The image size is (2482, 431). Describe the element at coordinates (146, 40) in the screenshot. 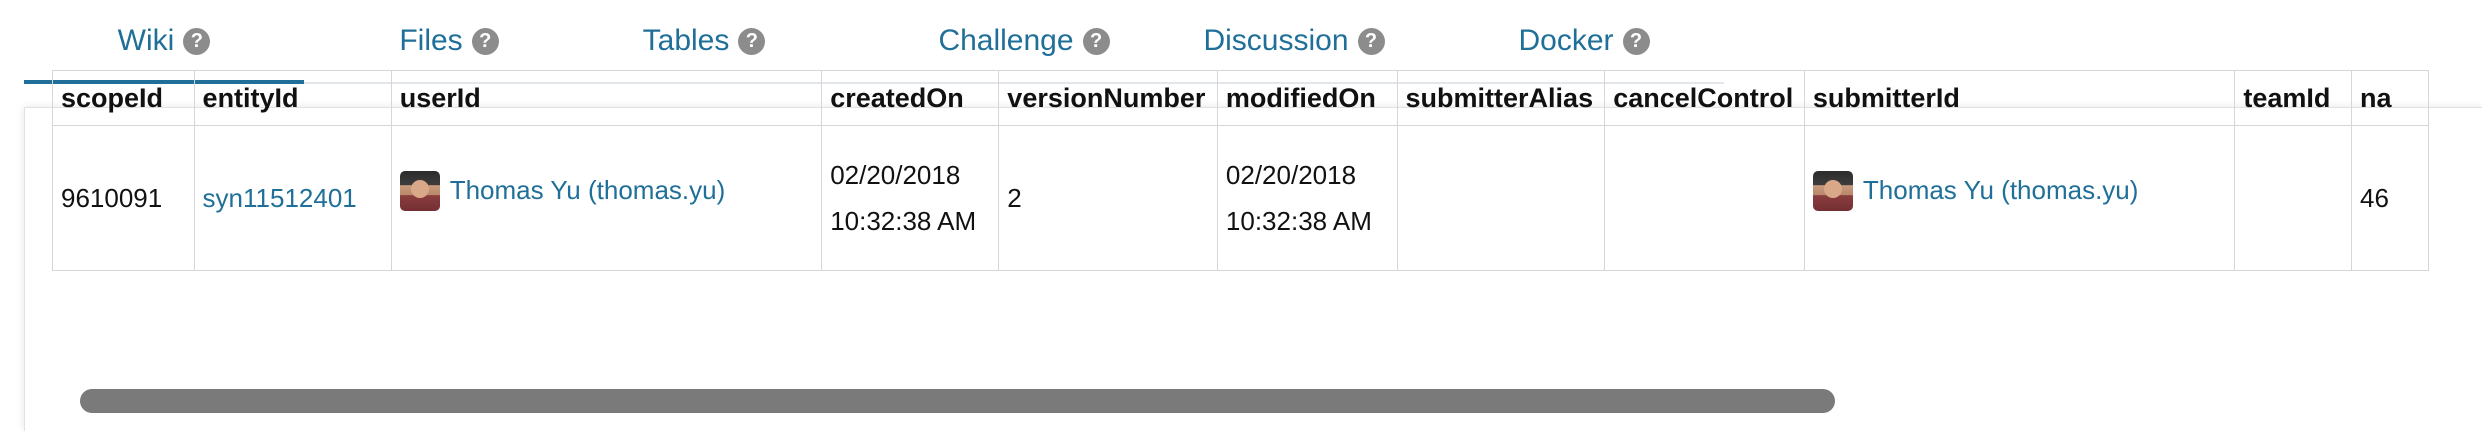

I see `tab-wiki-label: Wiki` at that location.